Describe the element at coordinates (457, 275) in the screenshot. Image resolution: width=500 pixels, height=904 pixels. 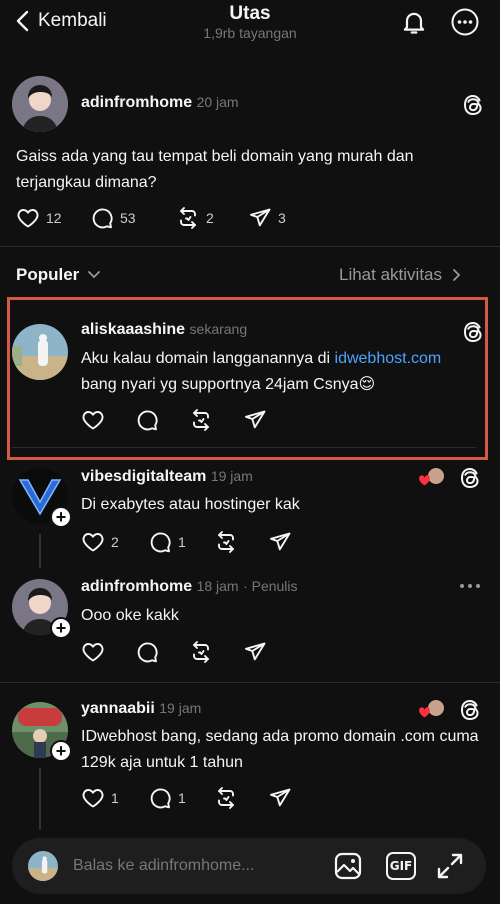
I see `chevron-right-icon` at that location.